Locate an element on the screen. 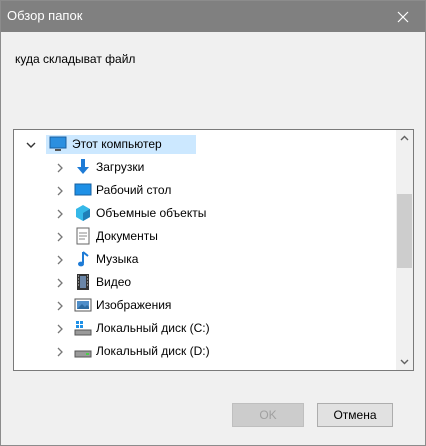 This screenshot has height=446, width=426. downloads-icon is located at coordinates (83, 167).